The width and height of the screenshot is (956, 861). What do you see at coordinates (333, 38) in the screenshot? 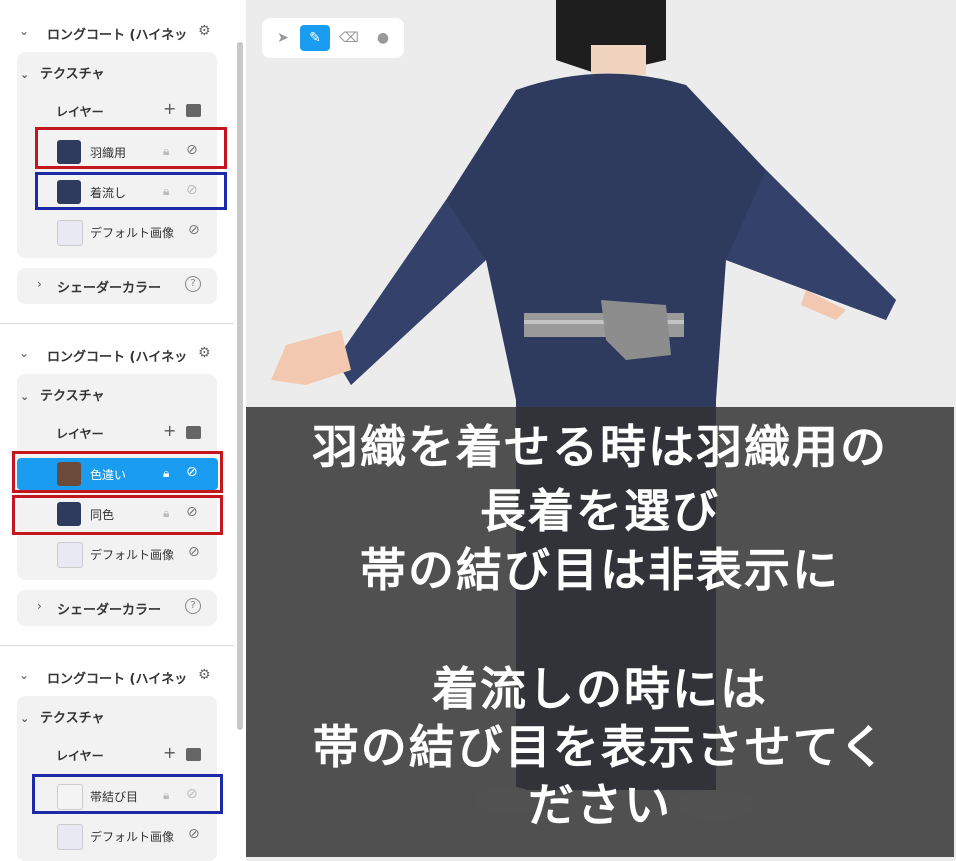
I see `drawing-toolbar: ➤ ✎ ⌫ ●` at bounding box center [333, 38].